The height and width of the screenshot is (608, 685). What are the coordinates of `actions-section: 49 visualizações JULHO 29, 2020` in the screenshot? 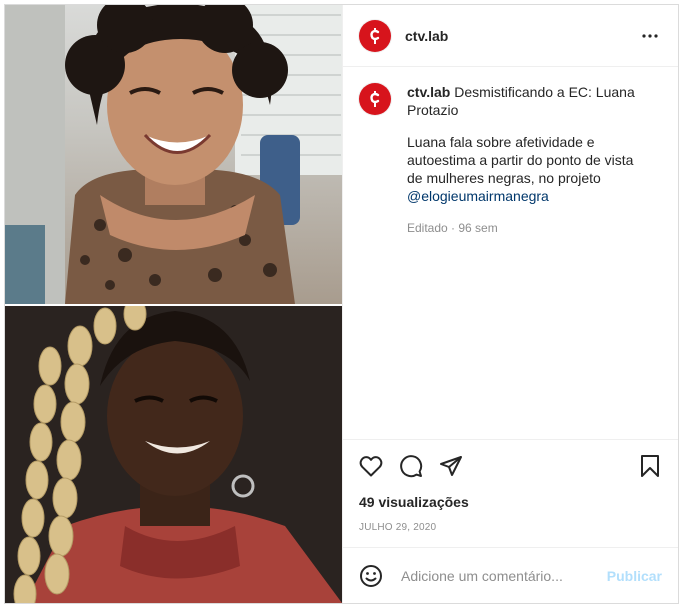 It's located at (510, 493).